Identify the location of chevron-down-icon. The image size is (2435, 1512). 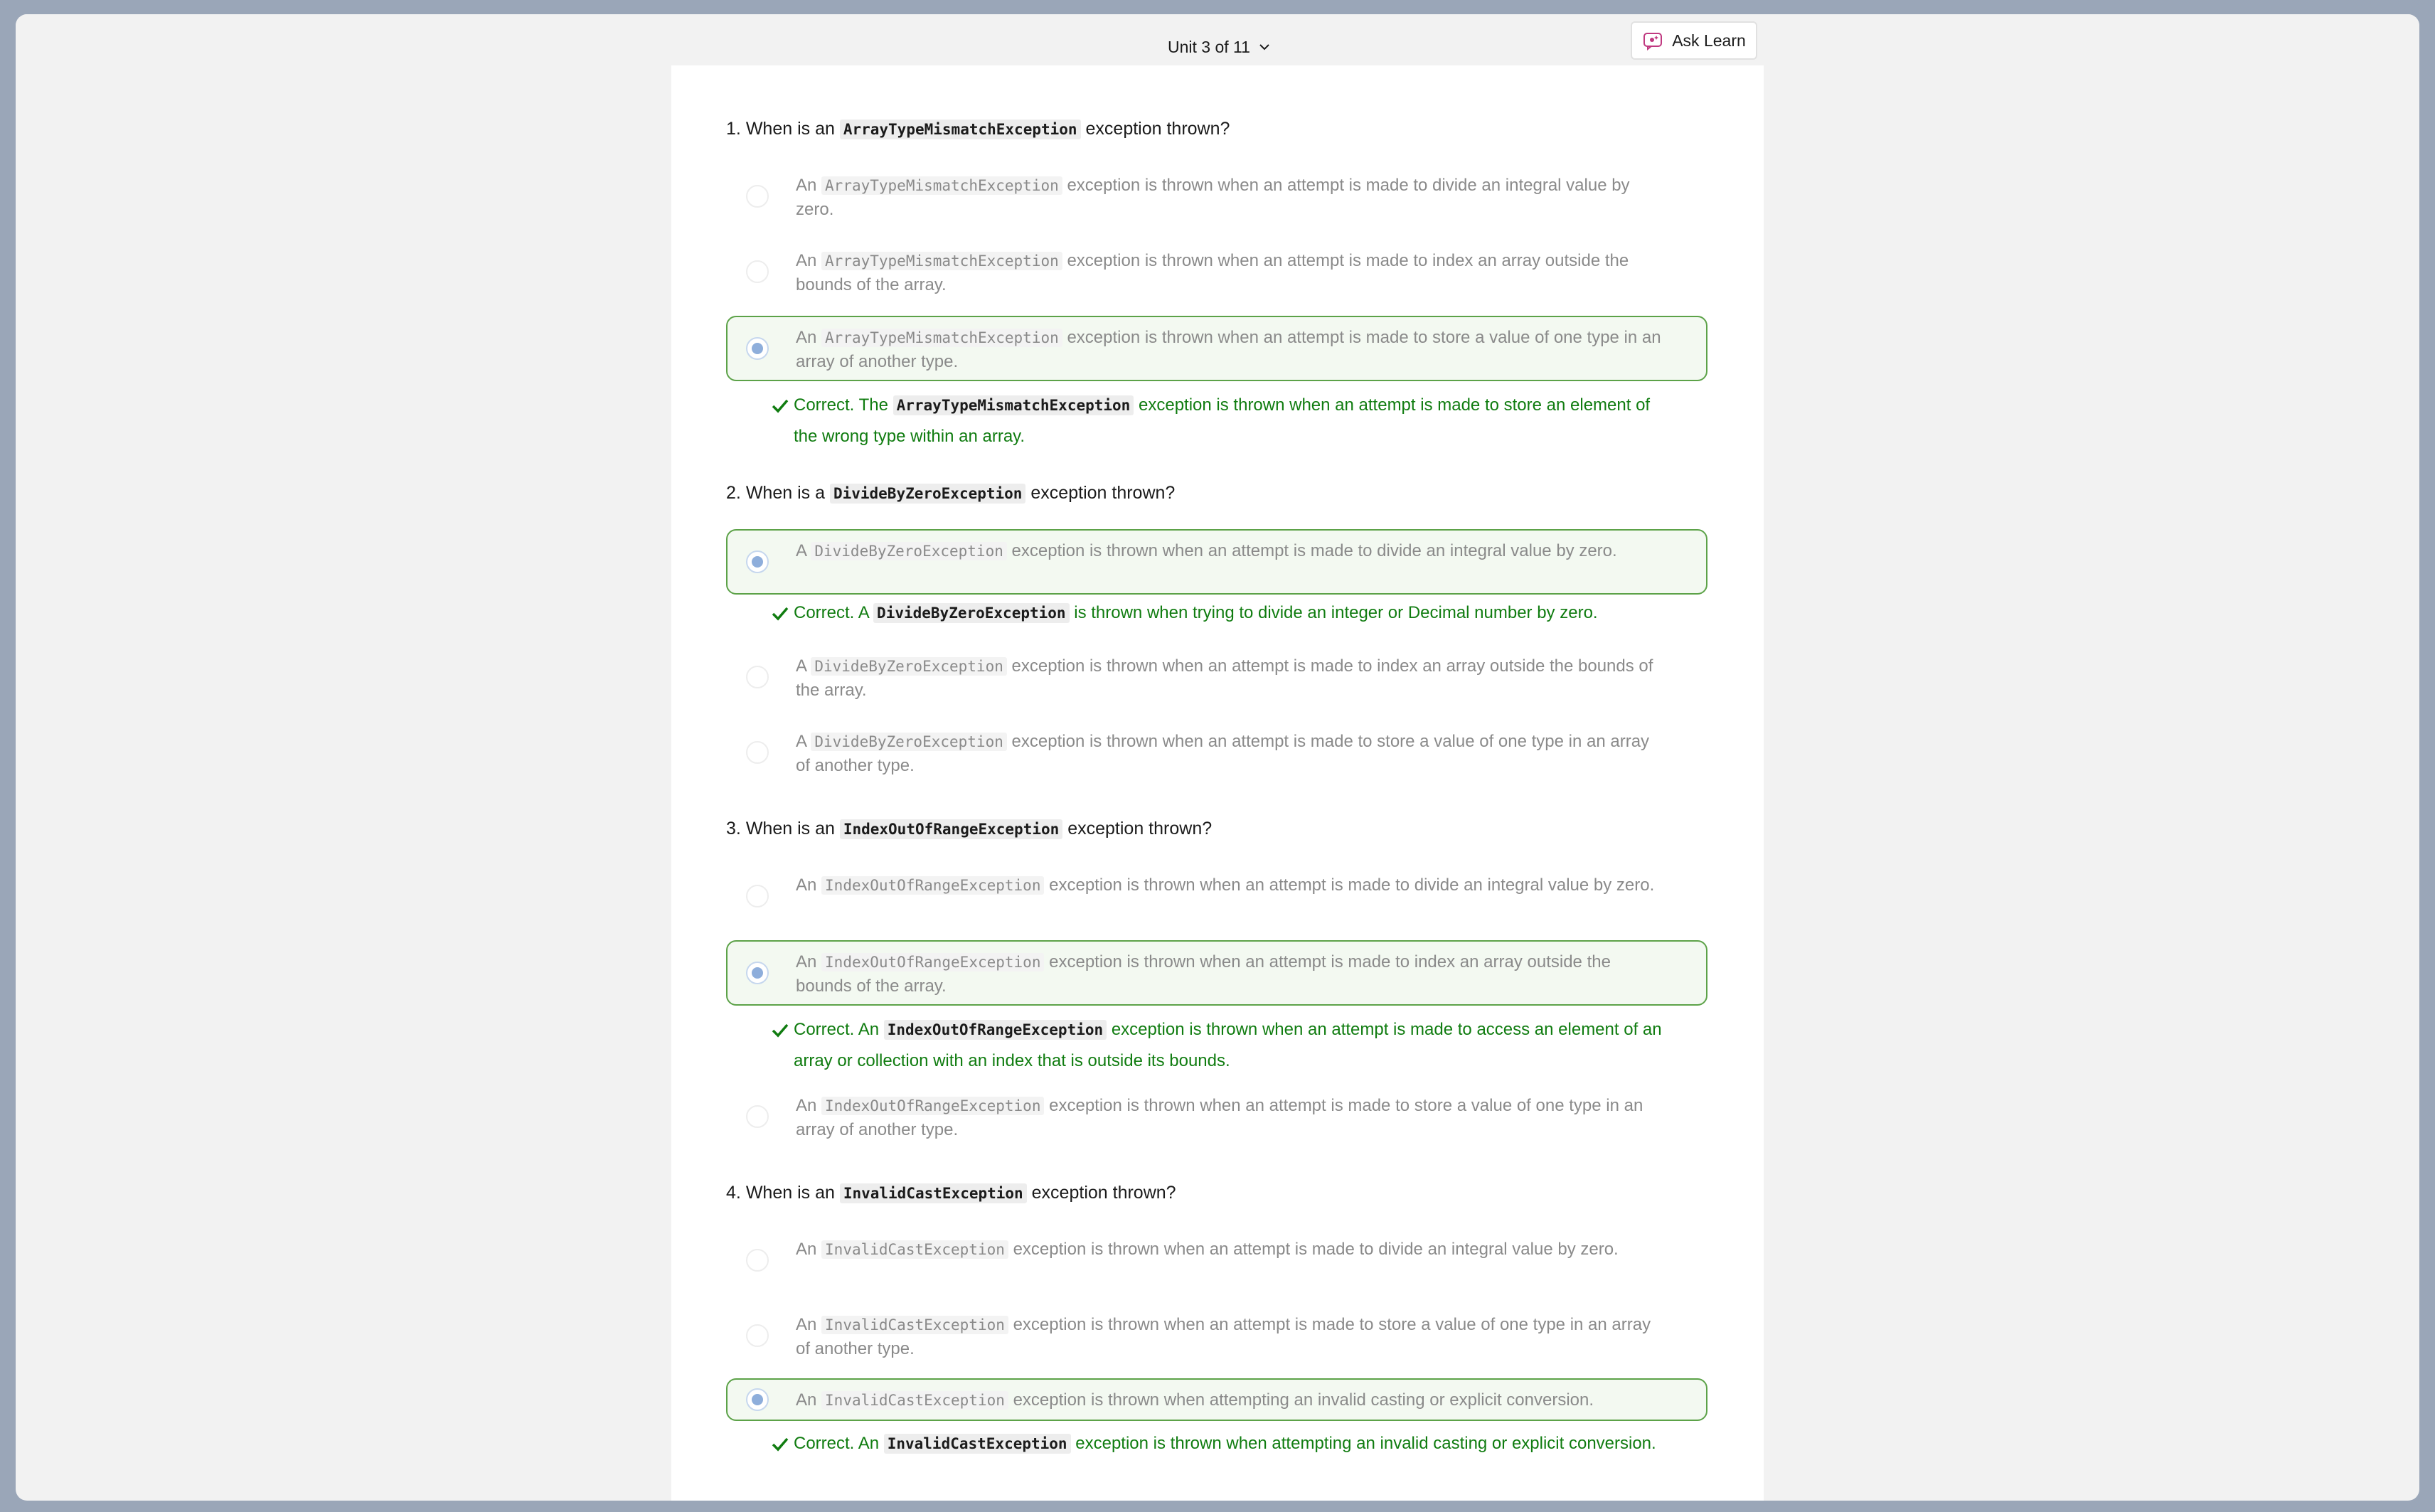
(1264, 47).